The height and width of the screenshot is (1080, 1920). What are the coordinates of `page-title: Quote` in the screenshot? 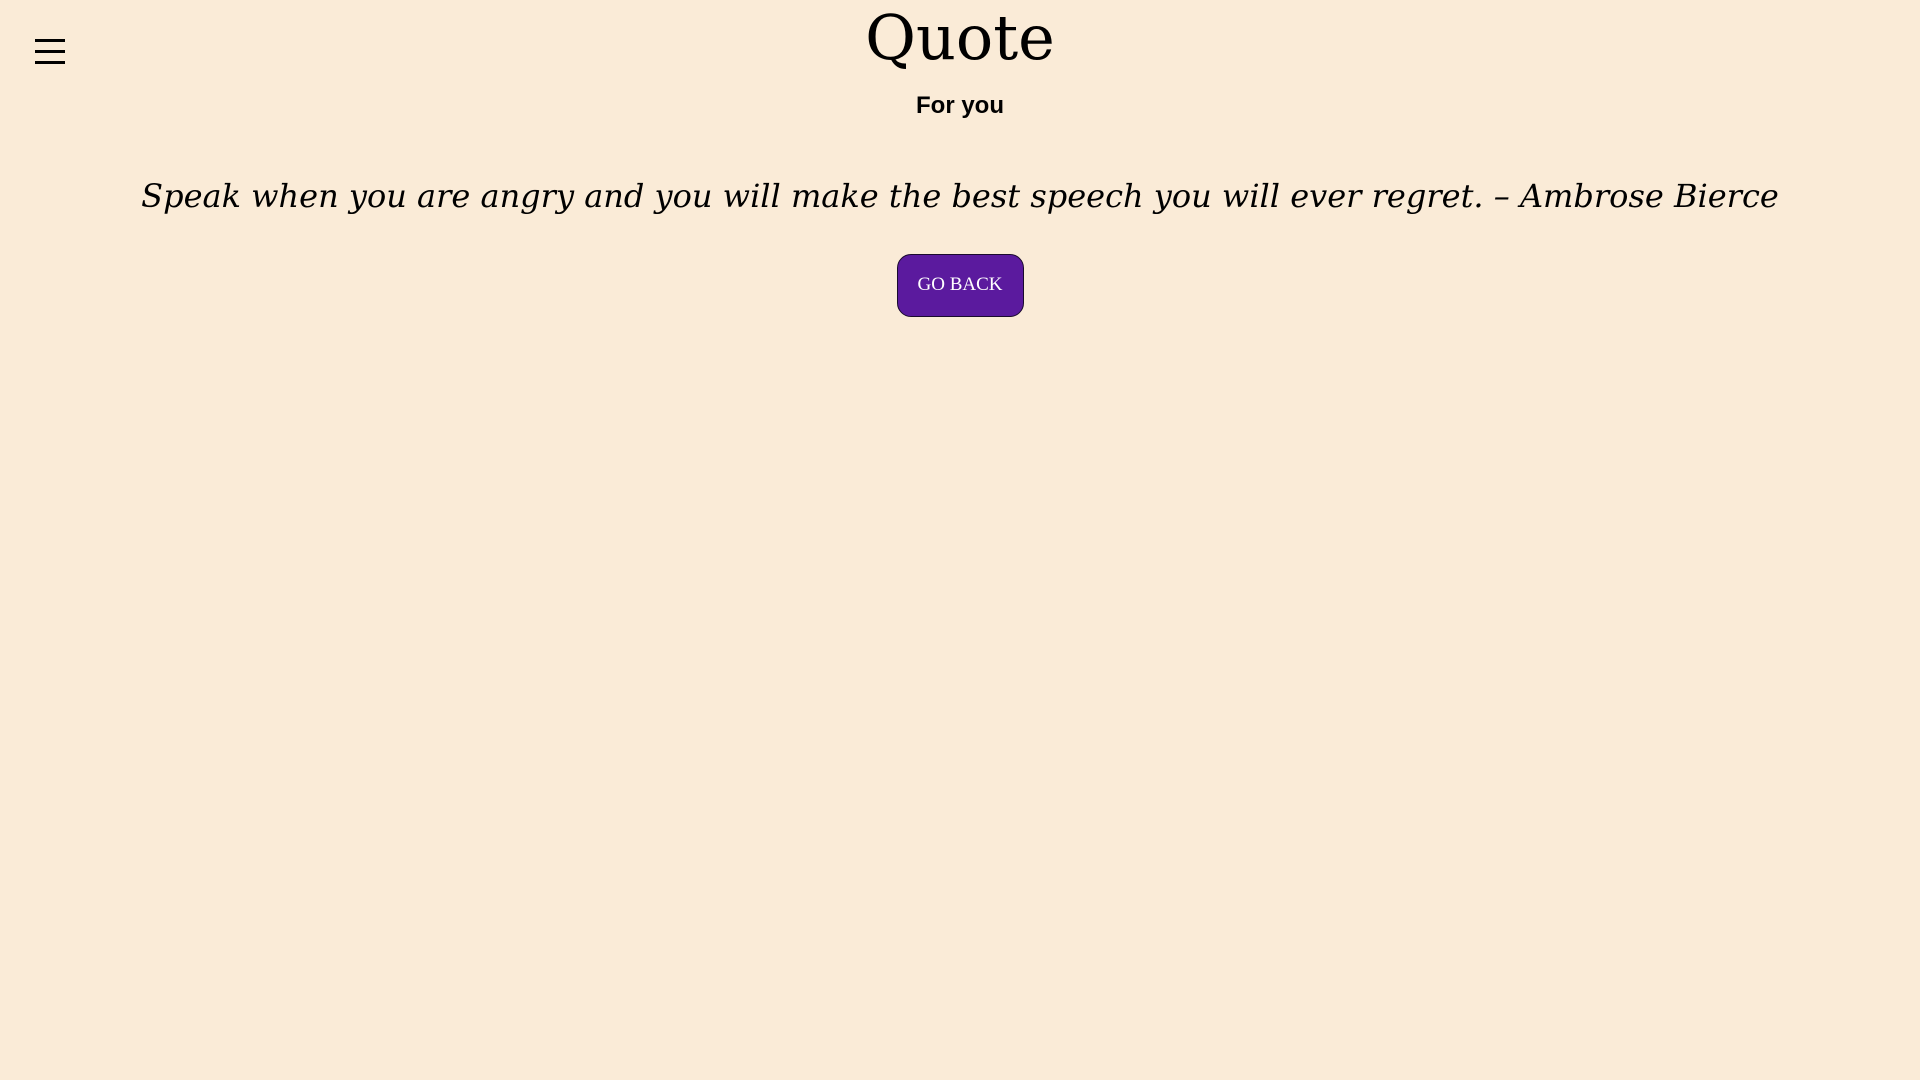 It's located at (960, 37).